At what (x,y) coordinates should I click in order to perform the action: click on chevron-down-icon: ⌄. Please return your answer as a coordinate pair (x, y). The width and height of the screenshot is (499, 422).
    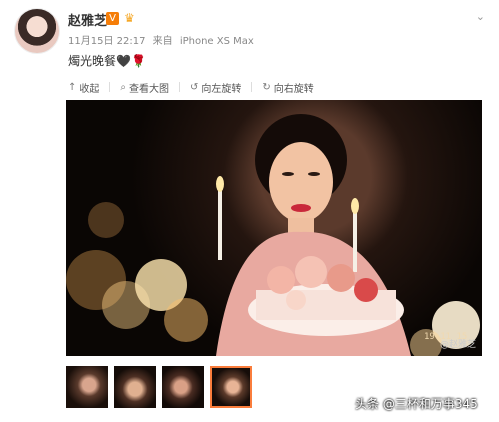
    Looking at the image, I should click on (480, 16).